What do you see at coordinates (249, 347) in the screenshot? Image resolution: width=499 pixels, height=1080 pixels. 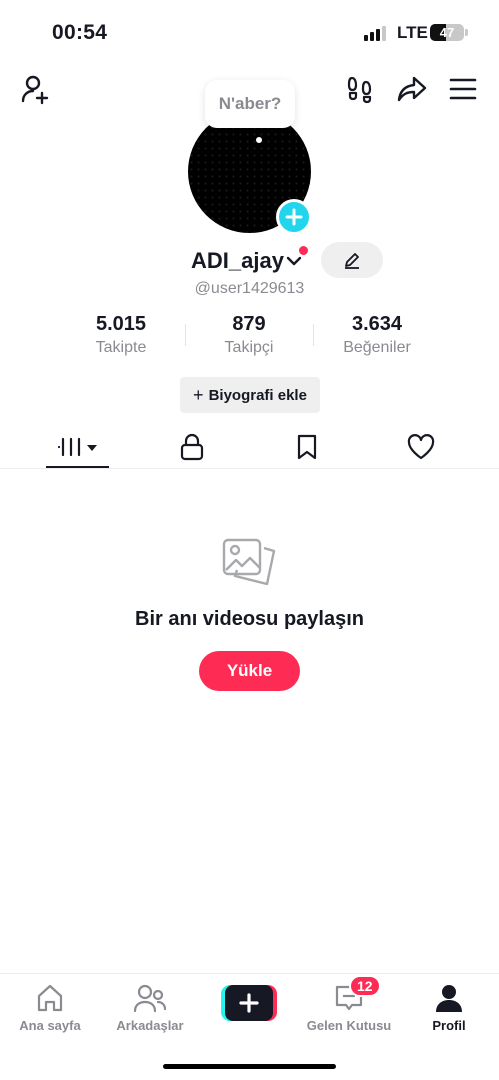 I see `stat-label: Takipçi` at bounding box center [249, 347].